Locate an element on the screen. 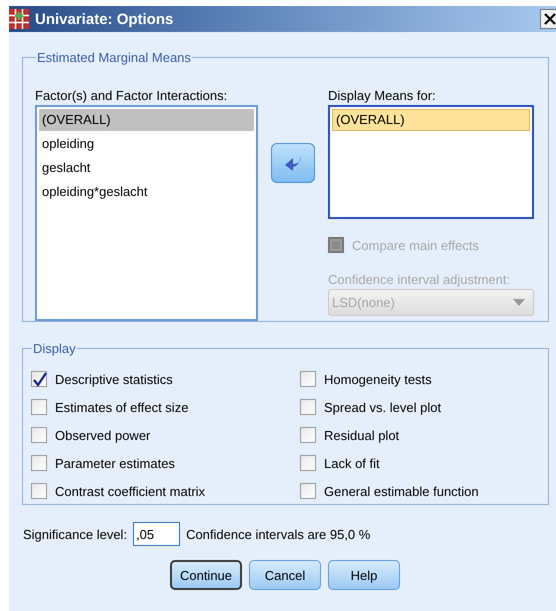  checkbox-label: Spread vs. level plot is located at coordinates (383, 407).